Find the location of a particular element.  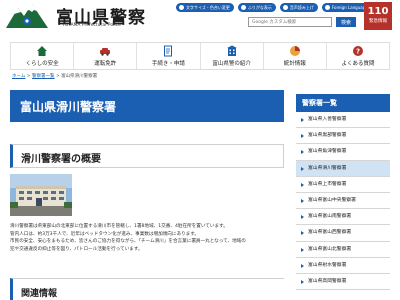

police-emblem-icon is located at coordinates (27, 16).